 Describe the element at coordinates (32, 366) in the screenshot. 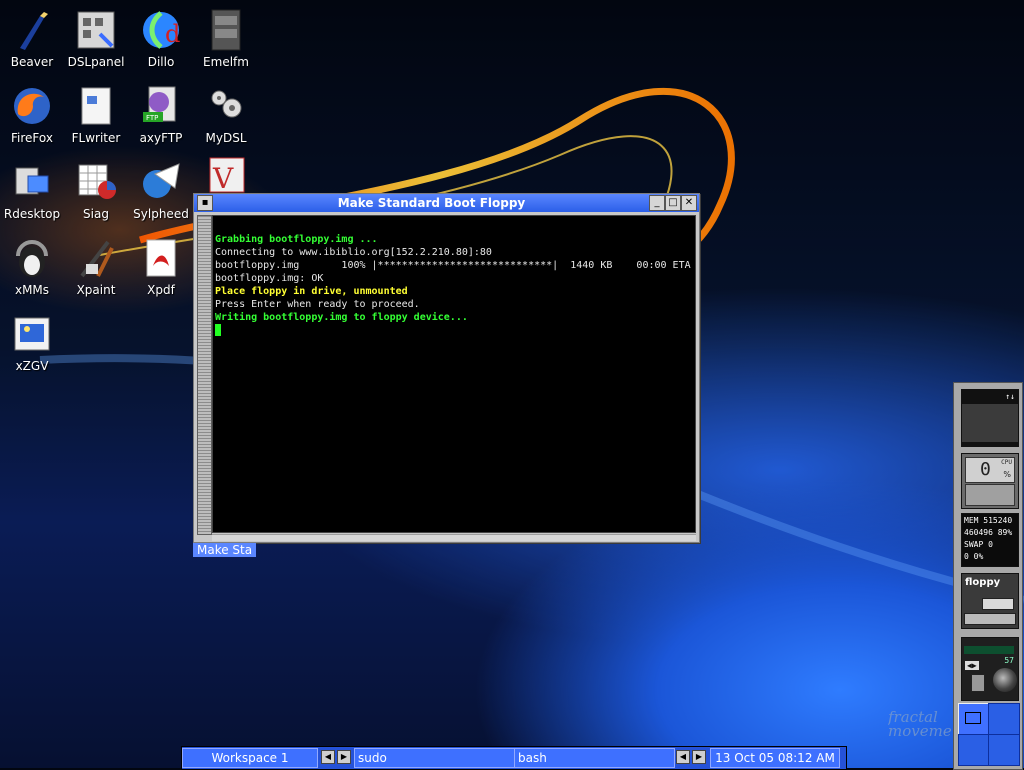

I see `desktop-icon-label: xZGV` at that location.